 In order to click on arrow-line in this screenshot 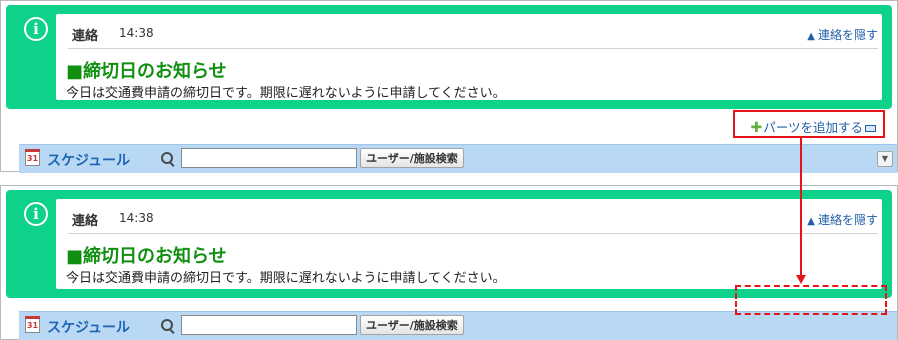, I will do `click(801, 207)`.